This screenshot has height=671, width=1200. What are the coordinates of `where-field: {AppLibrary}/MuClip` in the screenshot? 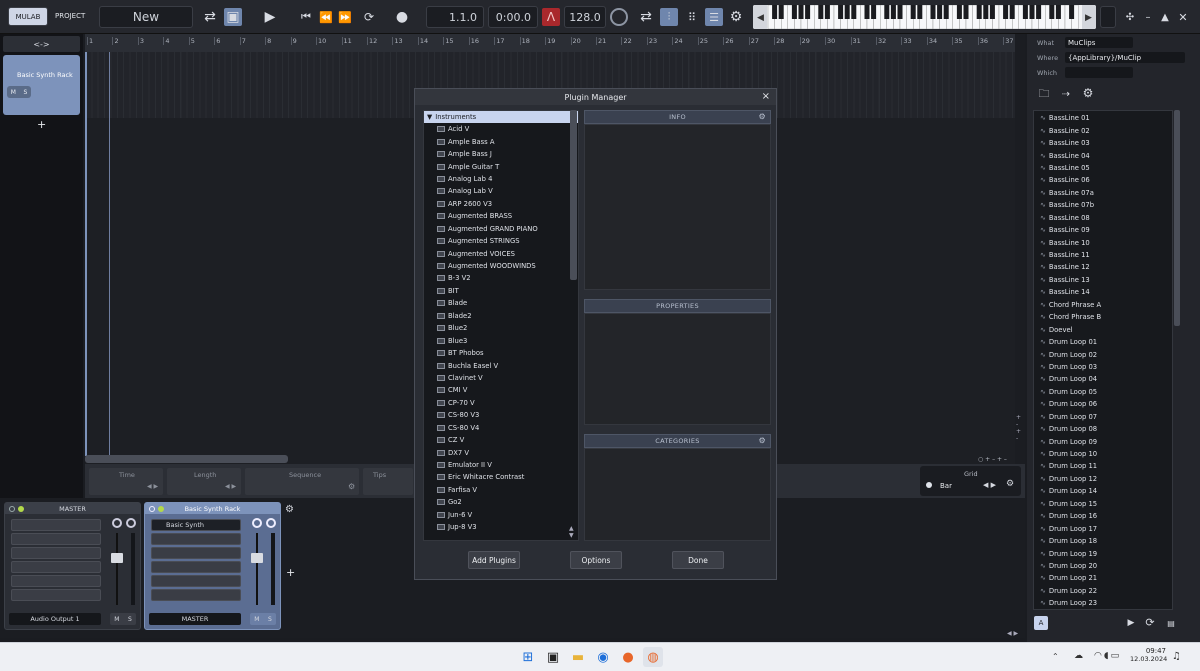 It's located at (1125, 57).